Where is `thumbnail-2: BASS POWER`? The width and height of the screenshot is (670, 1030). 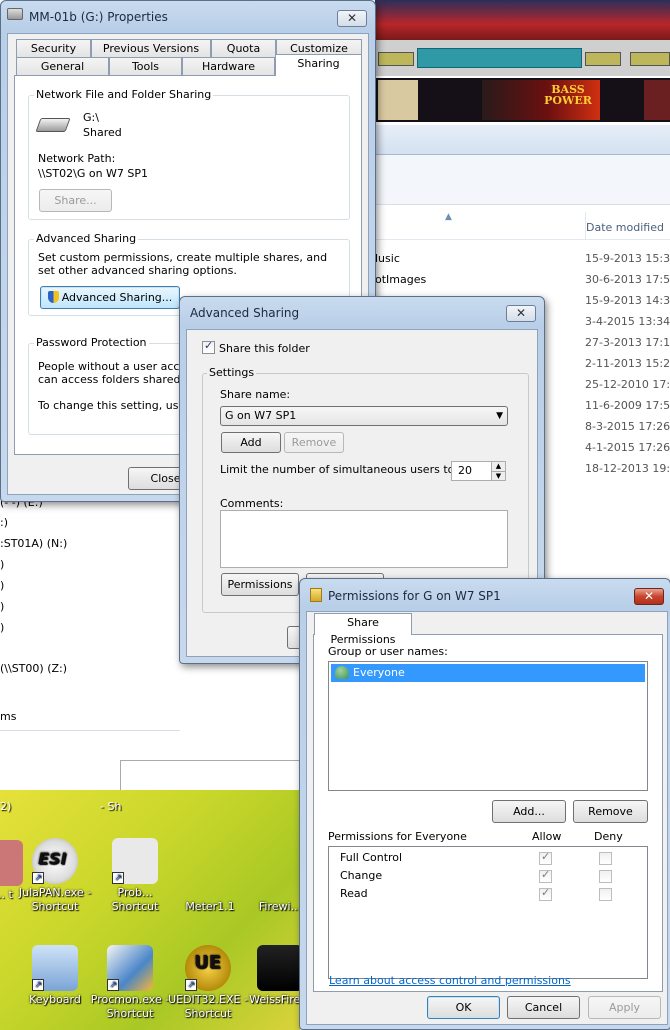 thumbnail-2: BASS POWER is located at coordinates (541, 100).